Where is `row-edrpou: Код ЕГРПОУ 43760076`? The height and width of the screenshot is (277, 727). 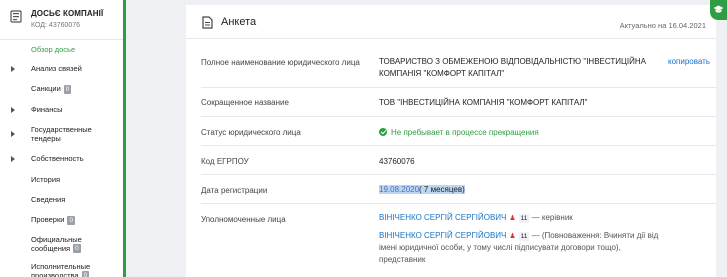
row-edrpou: Код ЕГРПОУ 43760076 is located at coordinates (458, 160).